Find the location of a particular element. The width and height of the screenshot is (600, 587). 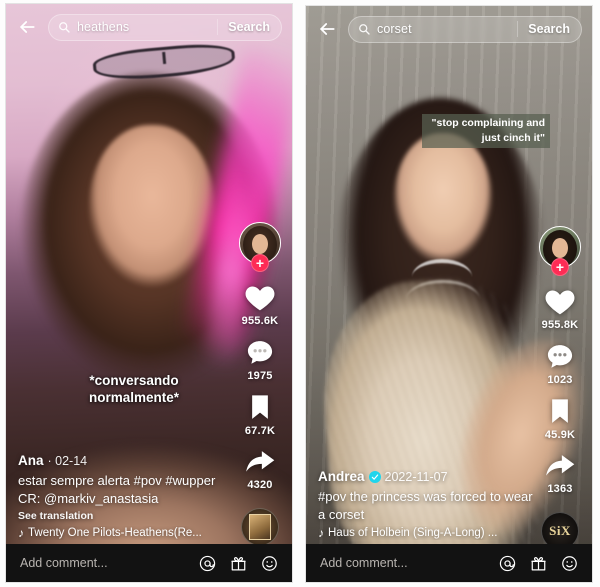

comment-button: 1975 is located at coordinates (260, 360).